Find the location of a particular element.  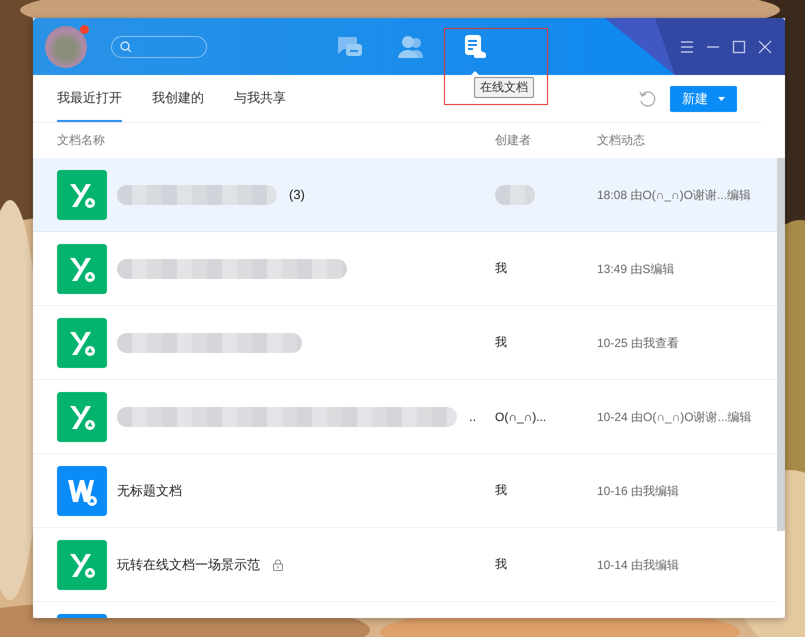

tab: 我创建的 is located at coordinates (178, 98).